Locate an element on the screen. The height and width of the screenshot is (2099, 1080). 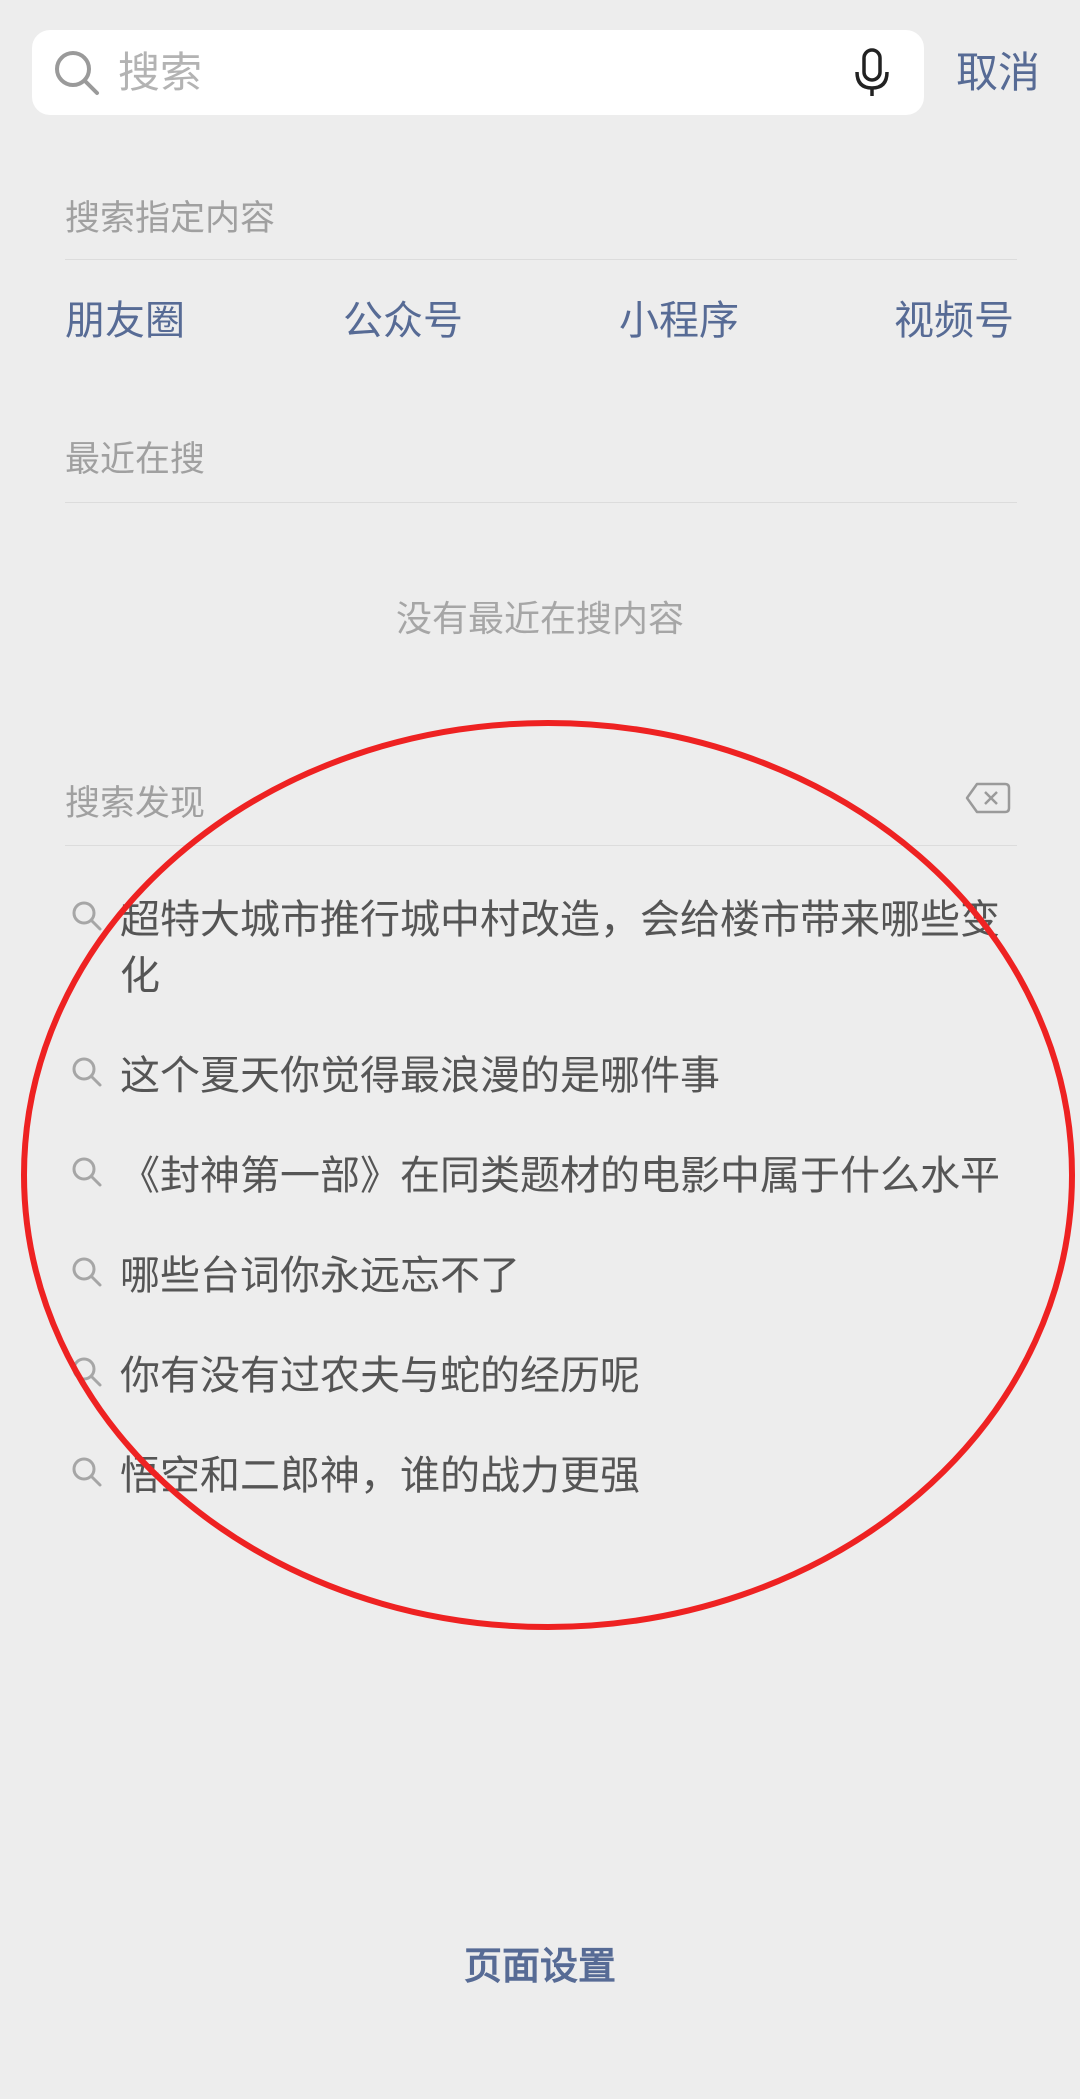
category-official-accounts: 公众号 is located at coordinates (403, 317).